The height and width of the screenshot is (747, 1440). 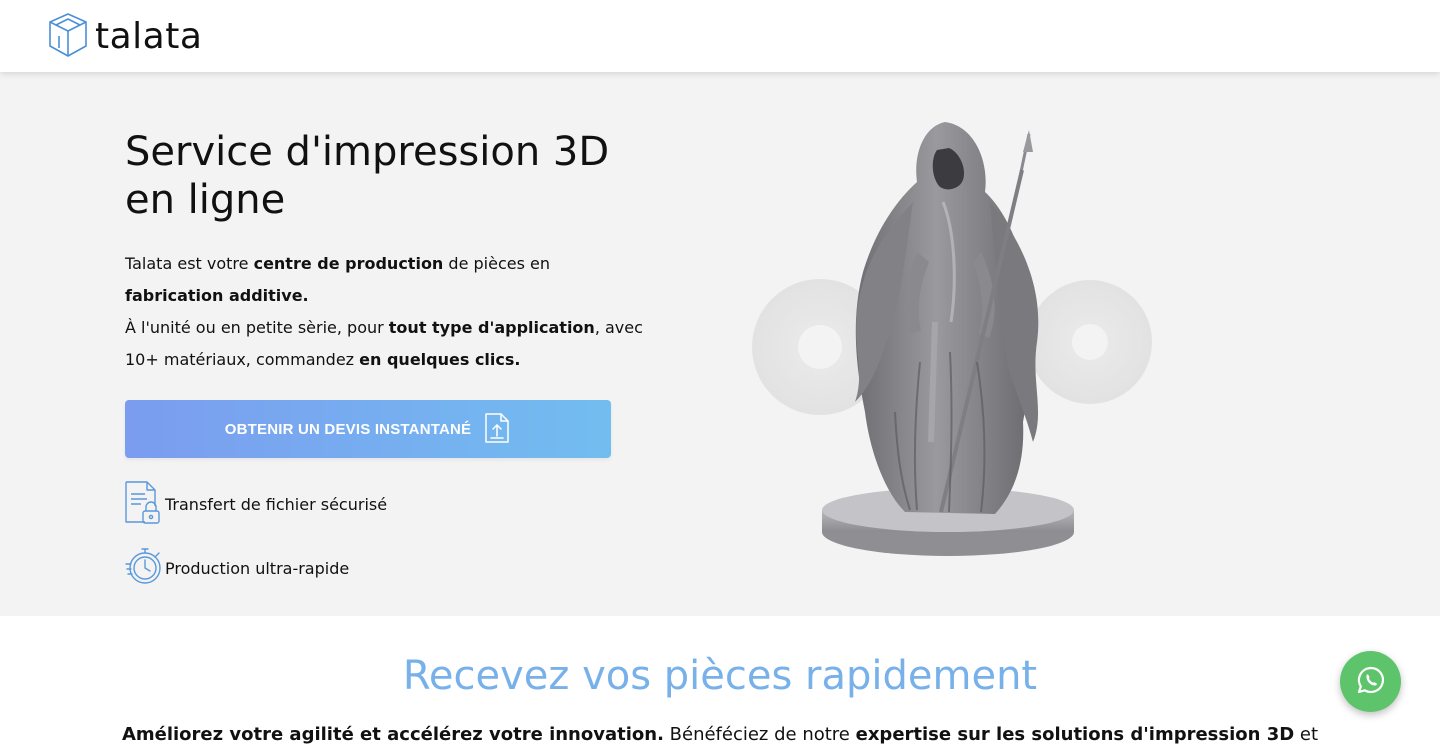 I want to click on section-text-4: et, so click(x=1306, y=734).